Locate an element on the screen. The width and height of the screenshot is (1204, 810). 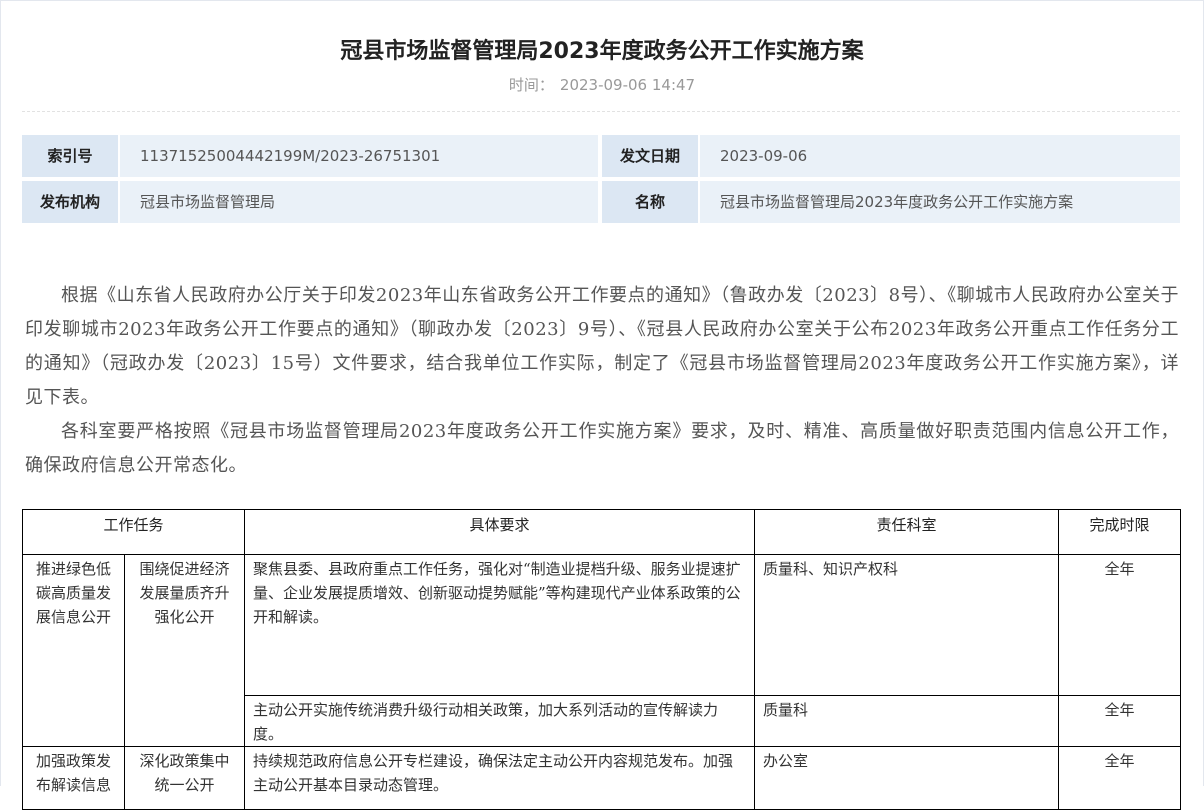
title-divider is located at coordinates (601, 111).